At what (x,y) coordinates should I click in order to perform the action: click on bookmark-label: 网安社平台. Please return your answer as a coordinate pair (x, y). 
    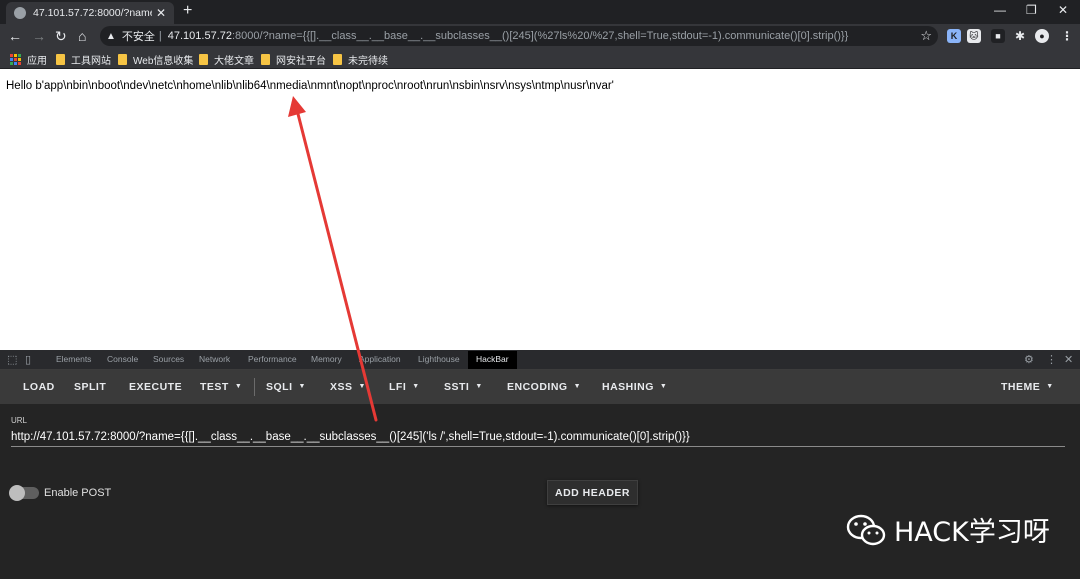
    Looking at the image, I should click on (301, 61).